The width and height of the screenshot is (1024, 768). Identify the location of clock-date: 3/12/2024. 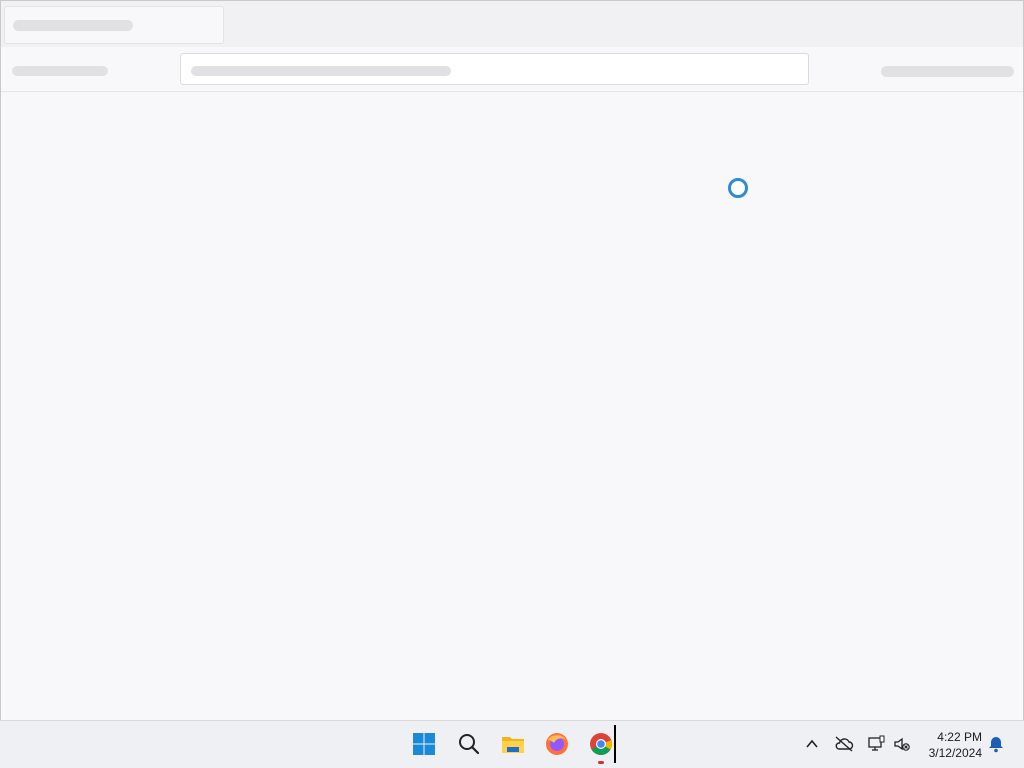
(955, 753).